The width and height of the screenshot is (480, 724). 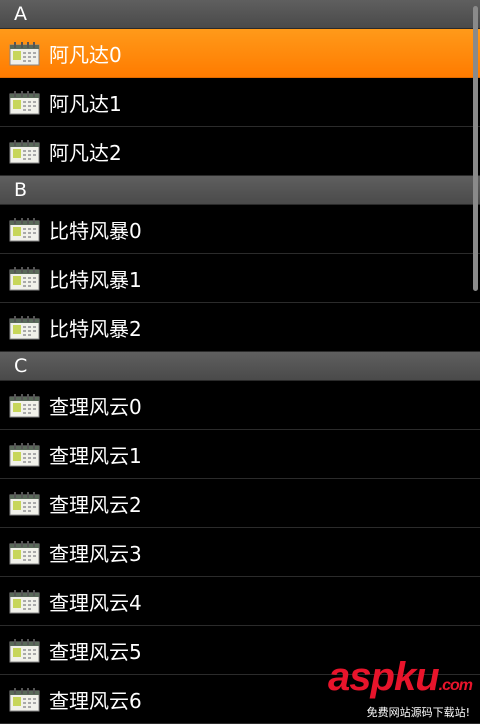 What do you see at coordinates (95, 700) in the screenshot?
I see `list-item-label: 查理风云6` at bounding box center [95, 700].